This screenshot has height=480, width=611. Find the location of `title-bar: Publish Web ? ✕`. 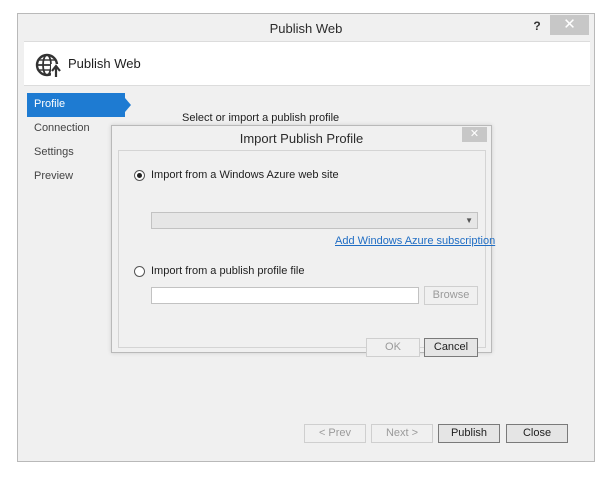

title-bar: Publish Web ? ✕ is located at coordinates (306, 28).